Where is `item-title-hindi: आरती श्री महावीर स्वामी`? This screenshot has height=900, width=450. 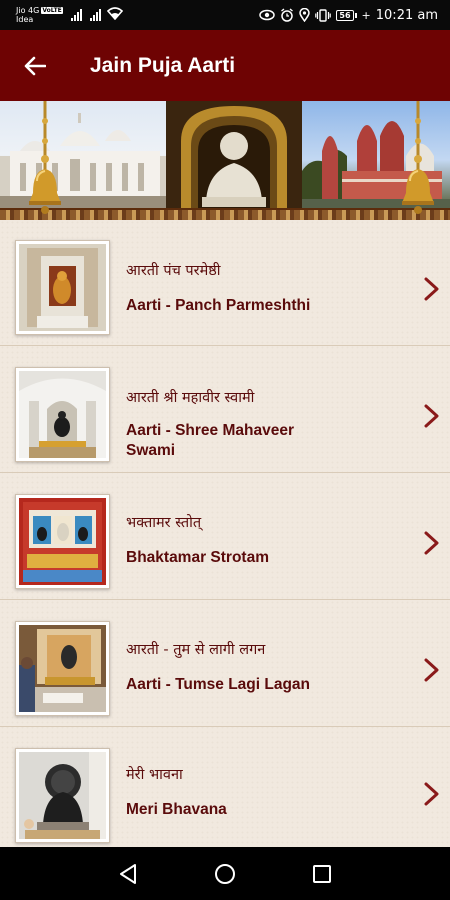
item-title-hindi: आरती श्री महावीर स्वामी is located at coordinates (190, 398).